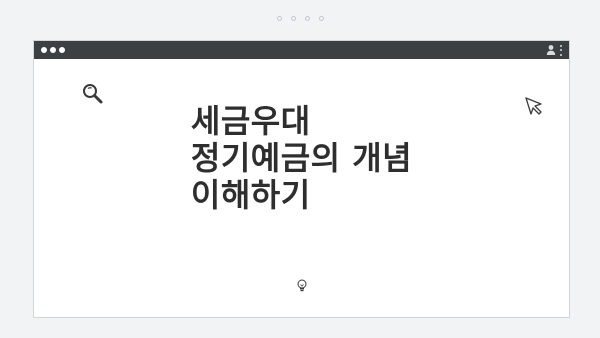 This screenshot has height=338, width=600. Describe the element at coordinates (301, 50) in the screenshot. I see `window-titlebar` at that location.